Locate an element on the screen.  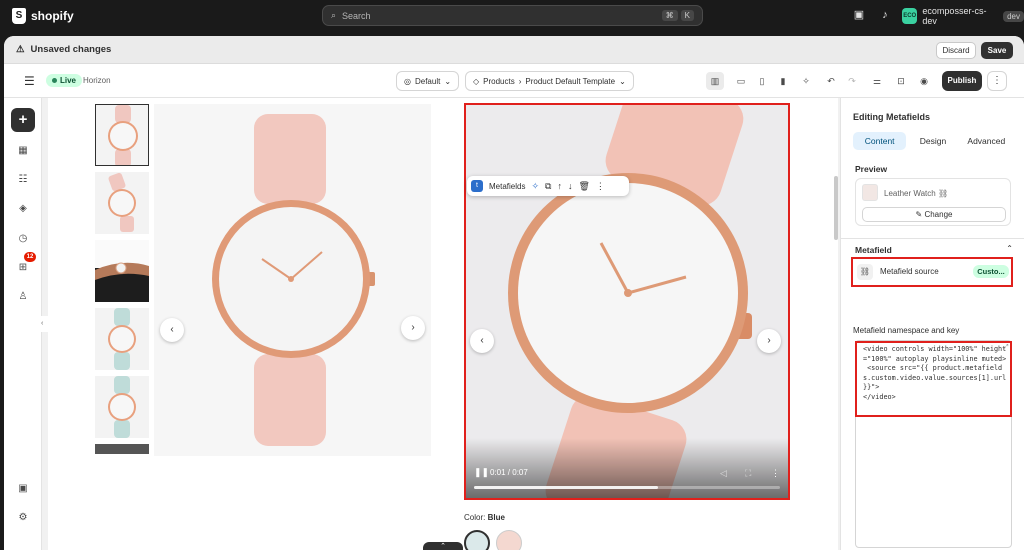
video-menu-icon: ⋮ is located at coordinates (775, 473).